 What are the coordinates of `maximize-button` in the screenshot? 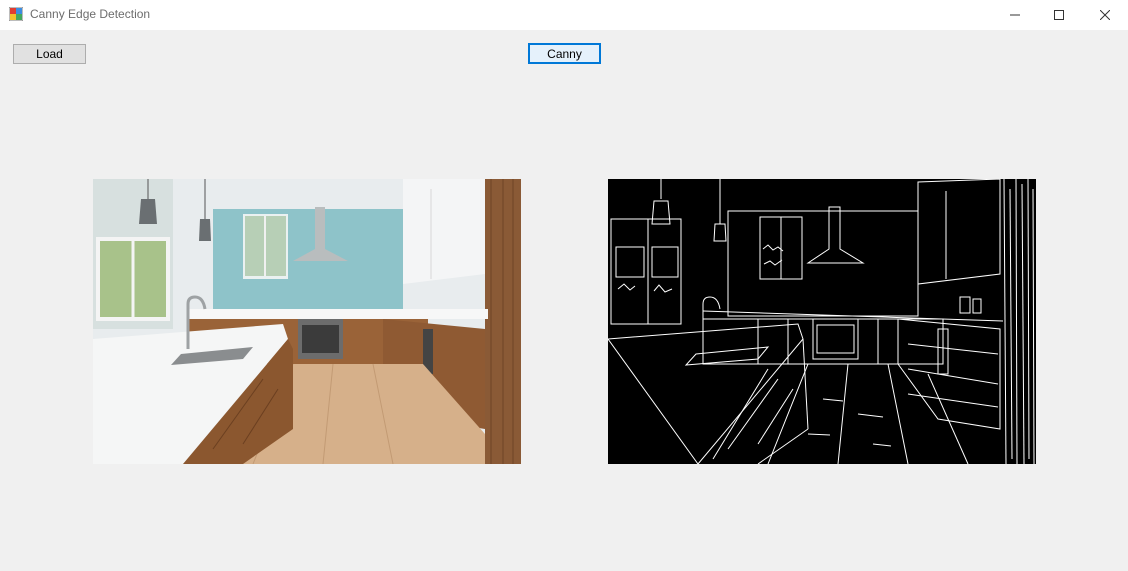 It's located at (1059, 15).